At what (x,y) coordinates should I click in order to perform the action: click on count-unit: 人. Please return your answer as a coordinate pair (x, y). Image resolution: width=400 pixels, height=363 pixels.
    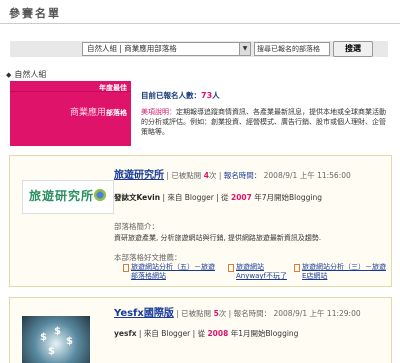
    Looking at the image, I should click on (216, 95).